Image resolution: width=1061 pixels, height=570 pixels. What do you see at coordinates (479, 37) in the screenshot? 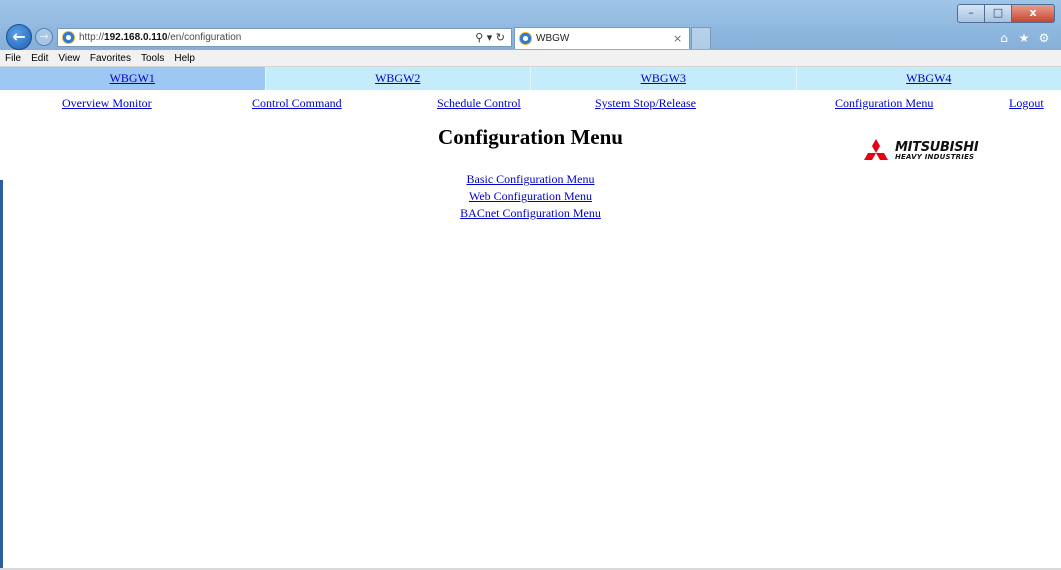
I see `search-icon: ⚲` at bounding box center [479, 37].